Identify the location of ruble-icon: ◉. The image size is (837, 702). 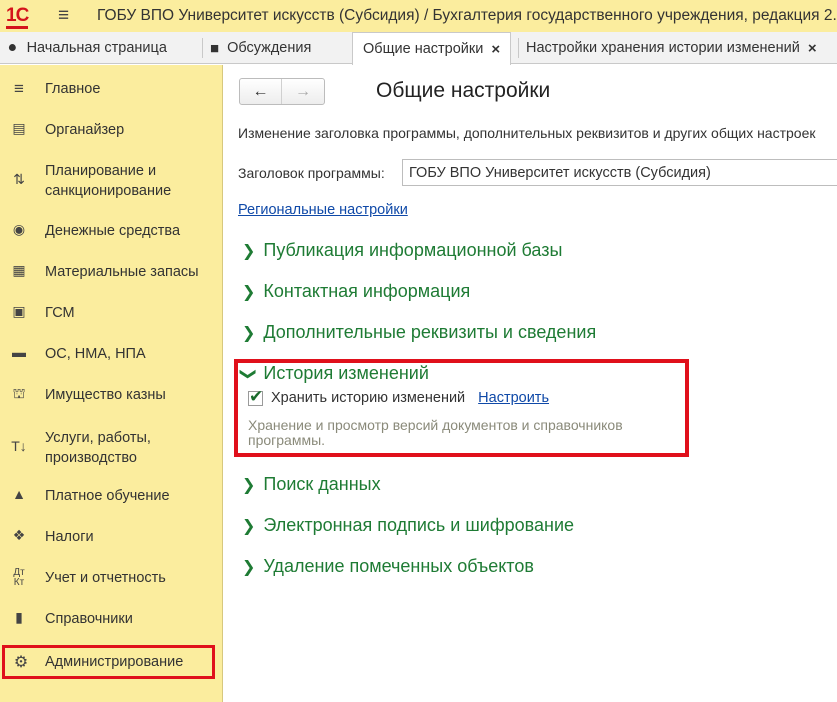
(19, 229).